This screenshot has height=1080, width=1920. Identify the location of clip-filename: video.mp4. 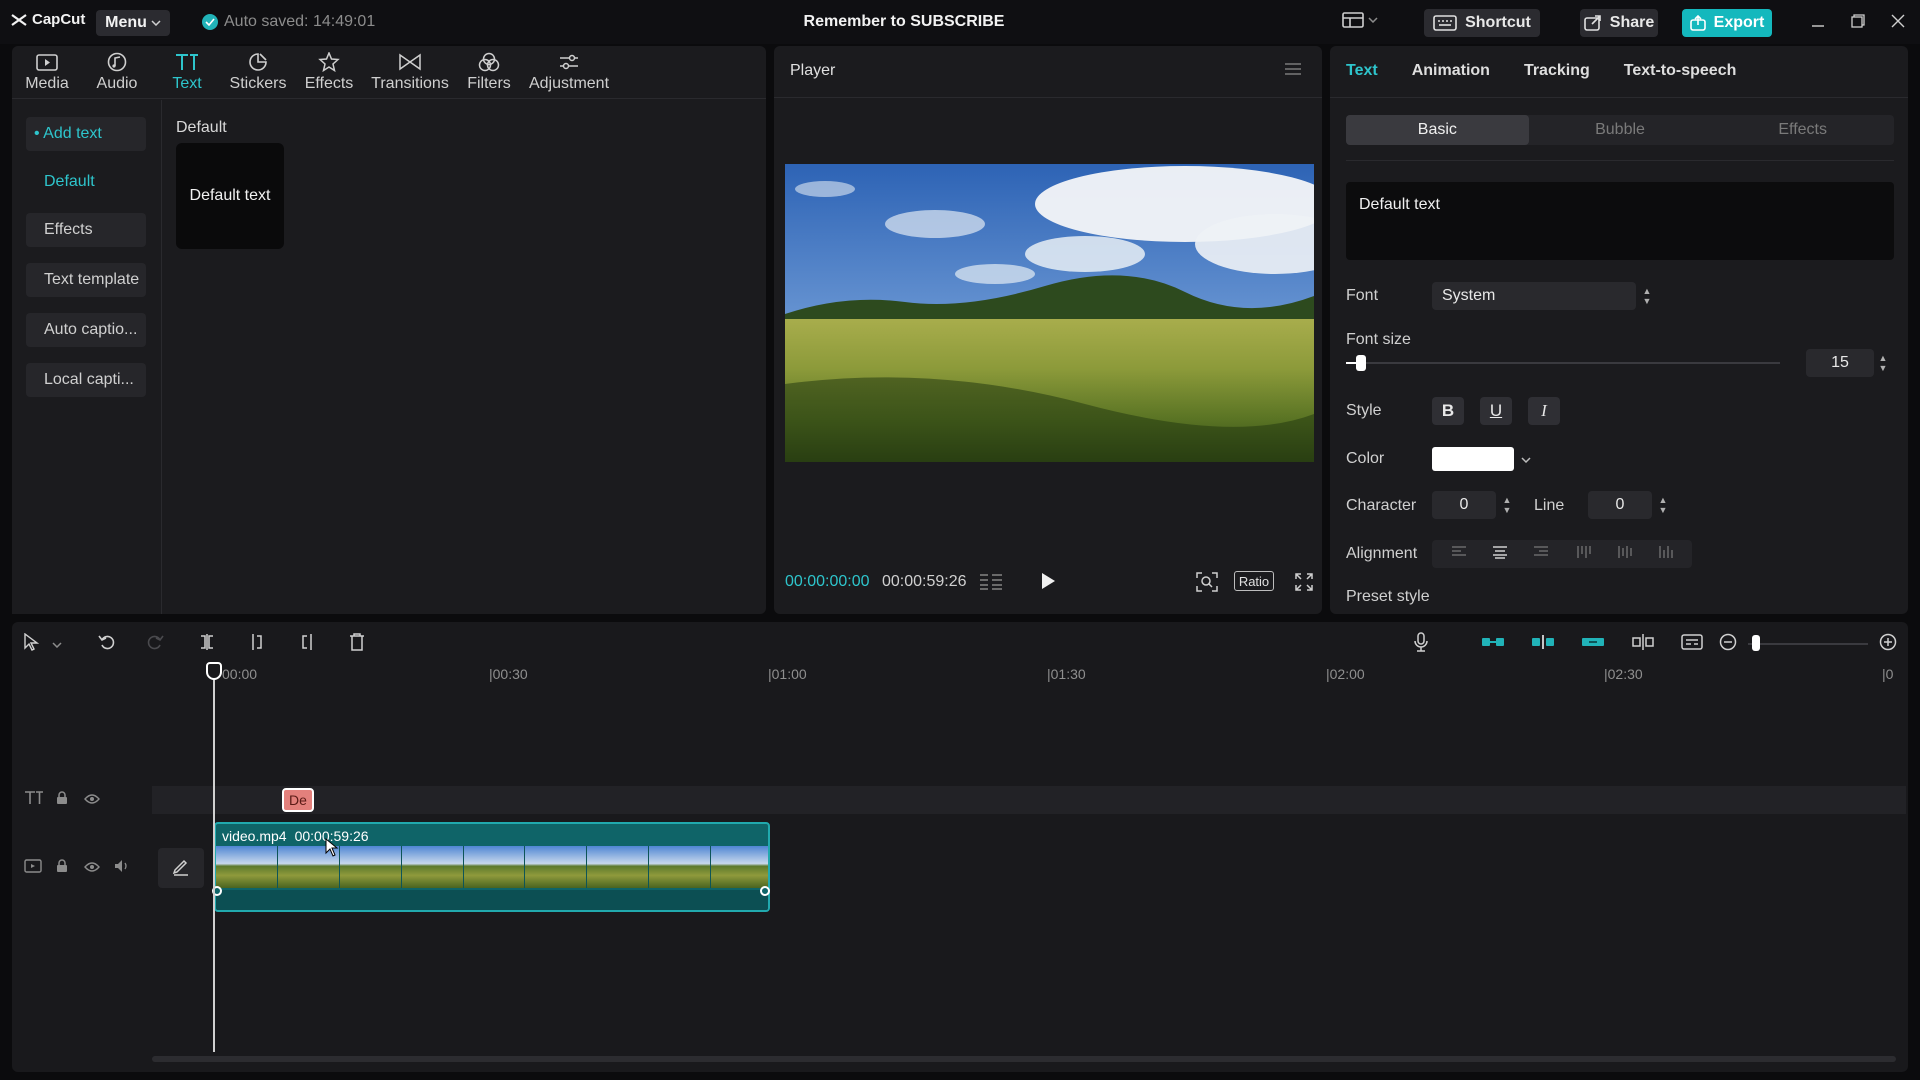
(254, 836).